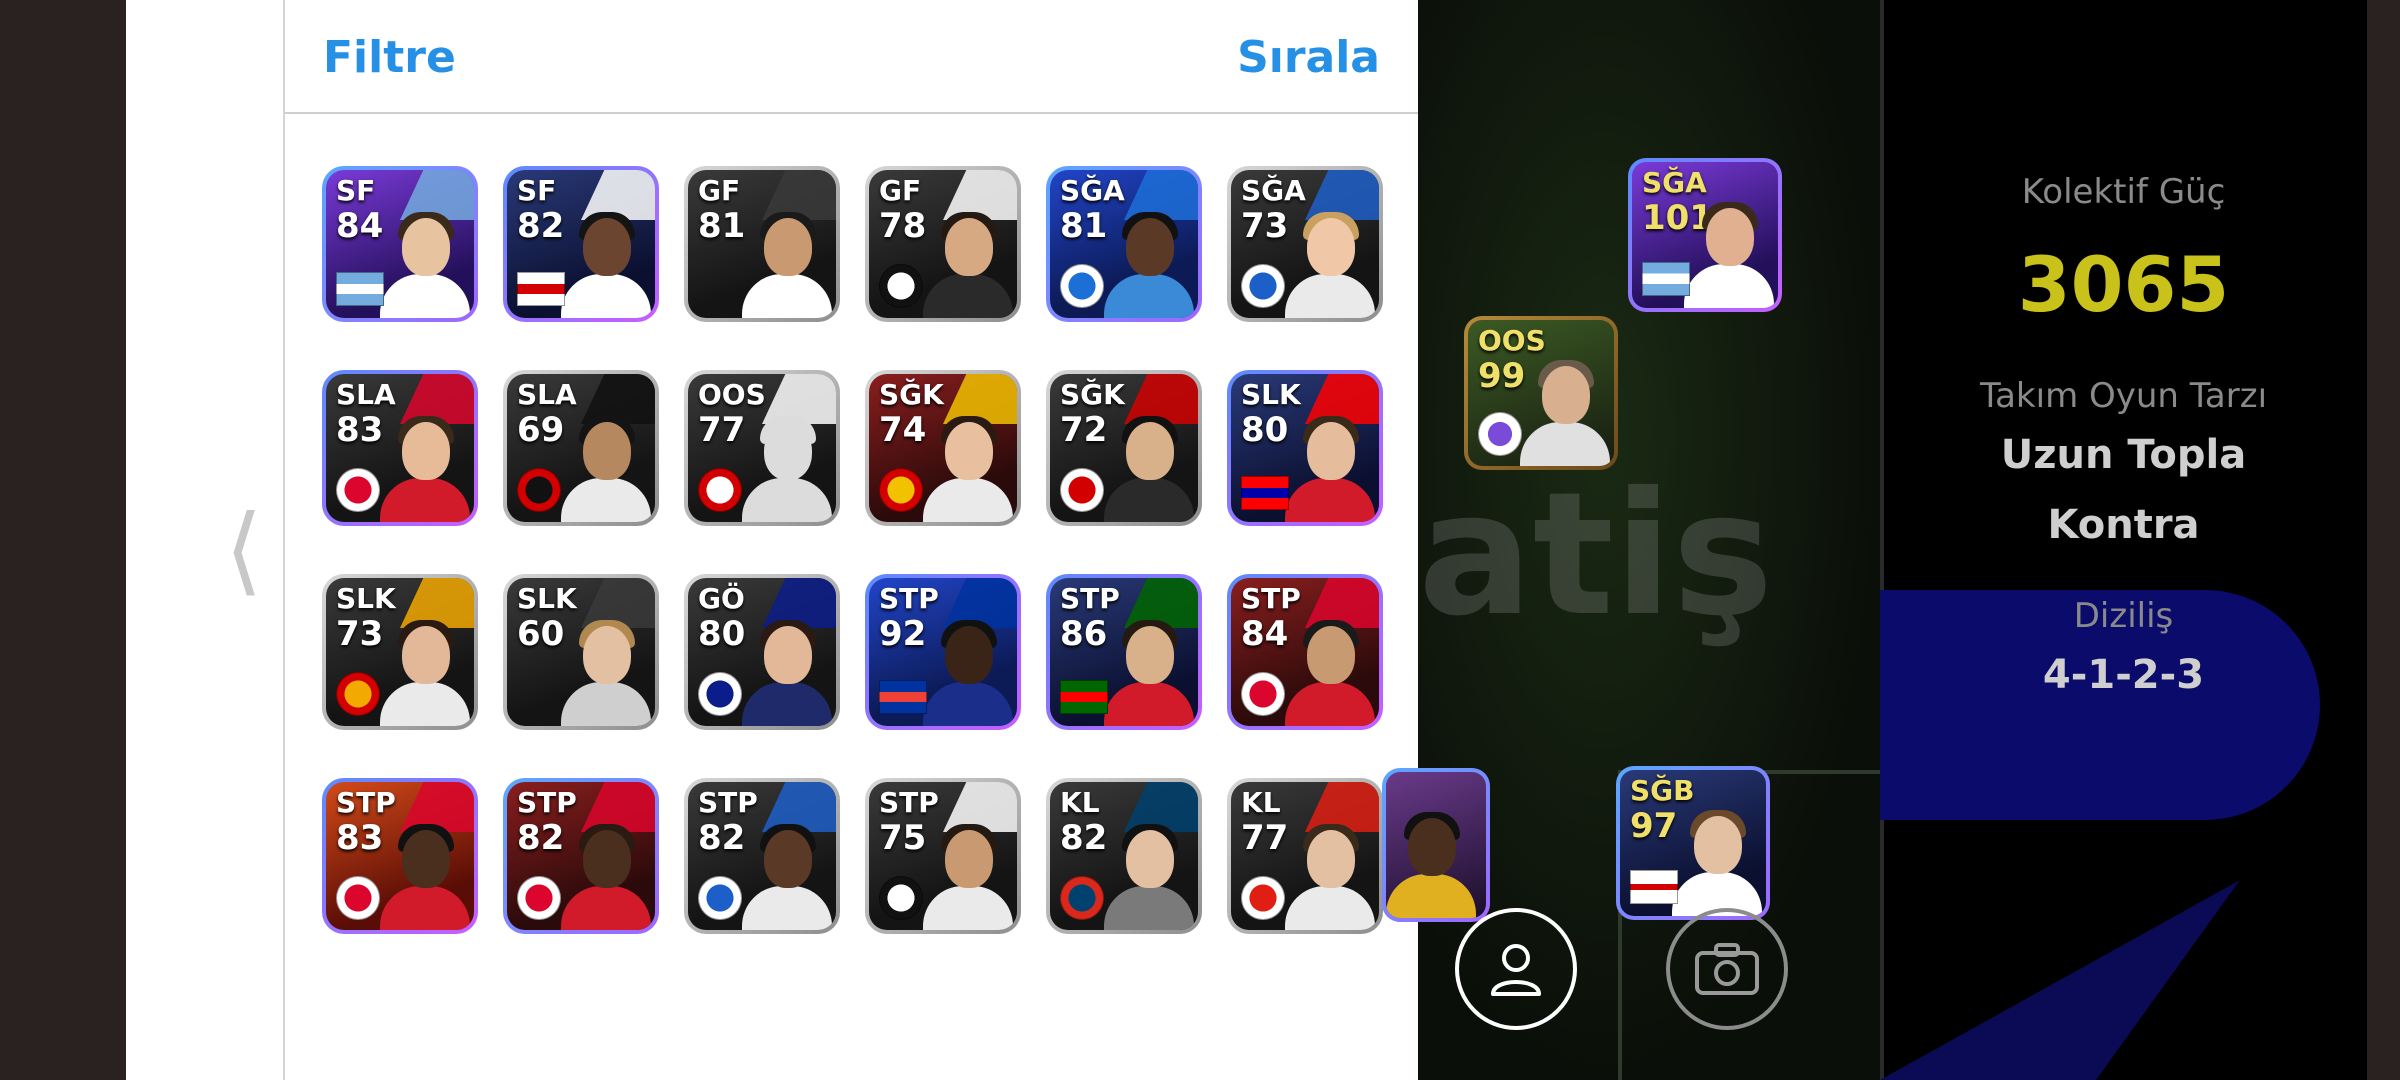 The image size is (2400, 1080). Describe the element at coordinates (720, 694) in the screenshot. I see `inter-crest-icon` at that location.